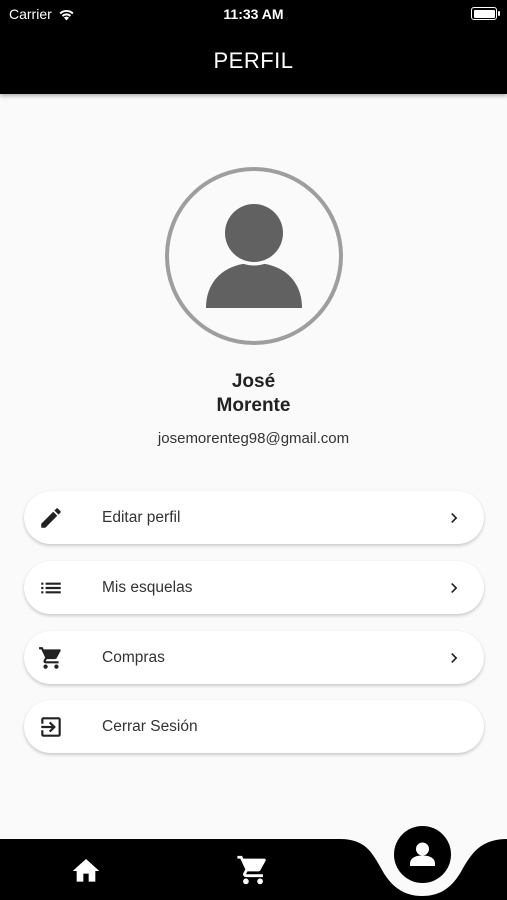  Describe the element at coordinates (254, 517) in the screenshot. I see `menu-item-edit-profile: Editar perfil` at that location.